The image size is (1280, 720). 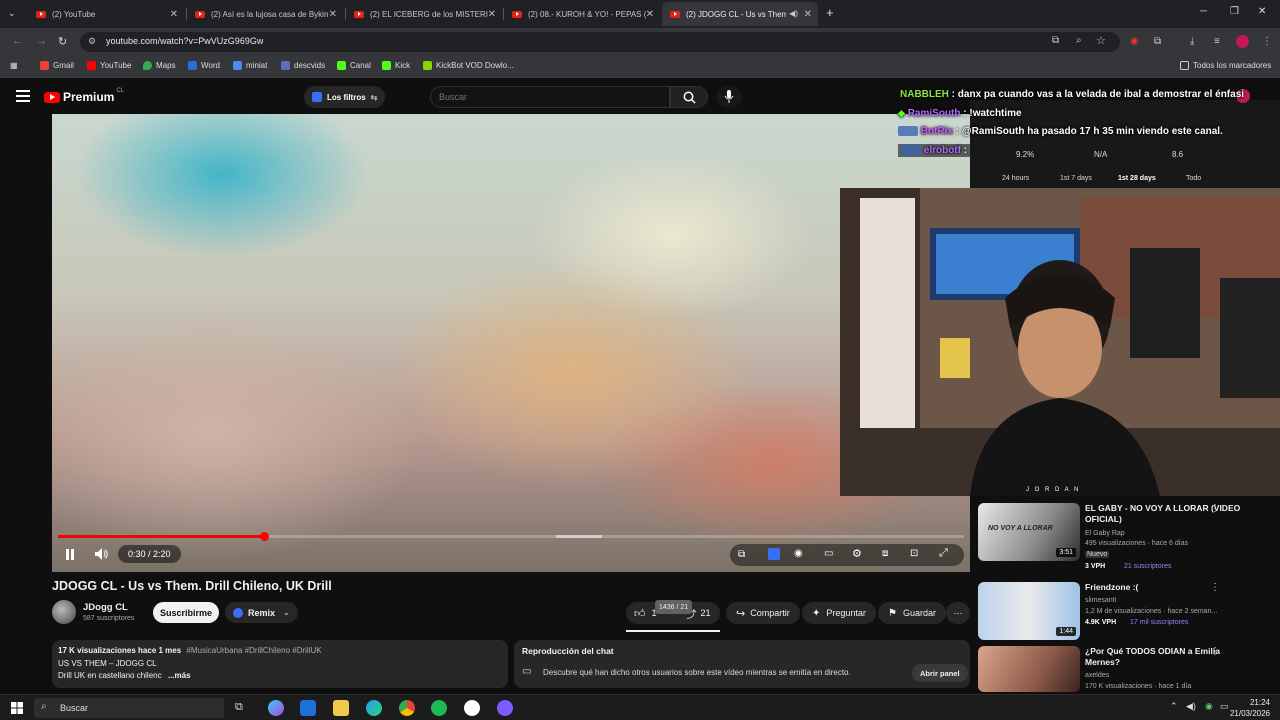 I want to click on fullscreen-icon: ⤢, so click(x=943, y=553).